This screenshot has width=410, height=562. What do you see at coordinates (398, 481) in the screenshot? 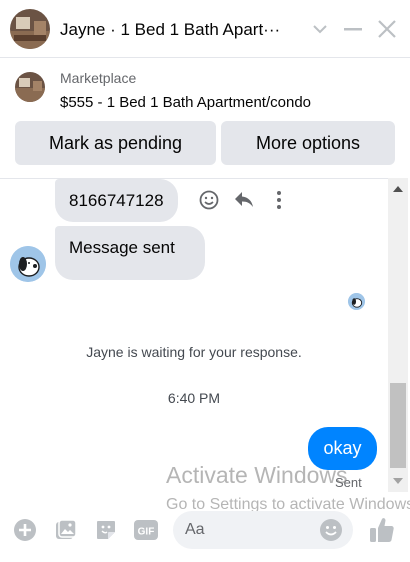
I see `scroll-down-icon` at bounding box center [398, 481].